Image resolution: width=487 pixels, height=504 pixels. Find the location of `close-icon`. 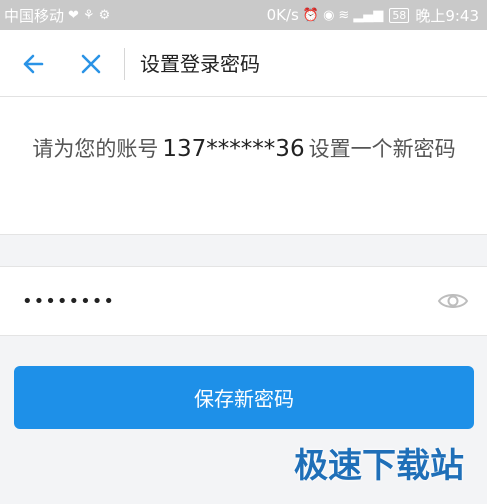

close-icon is located at coordinates (91, 64).